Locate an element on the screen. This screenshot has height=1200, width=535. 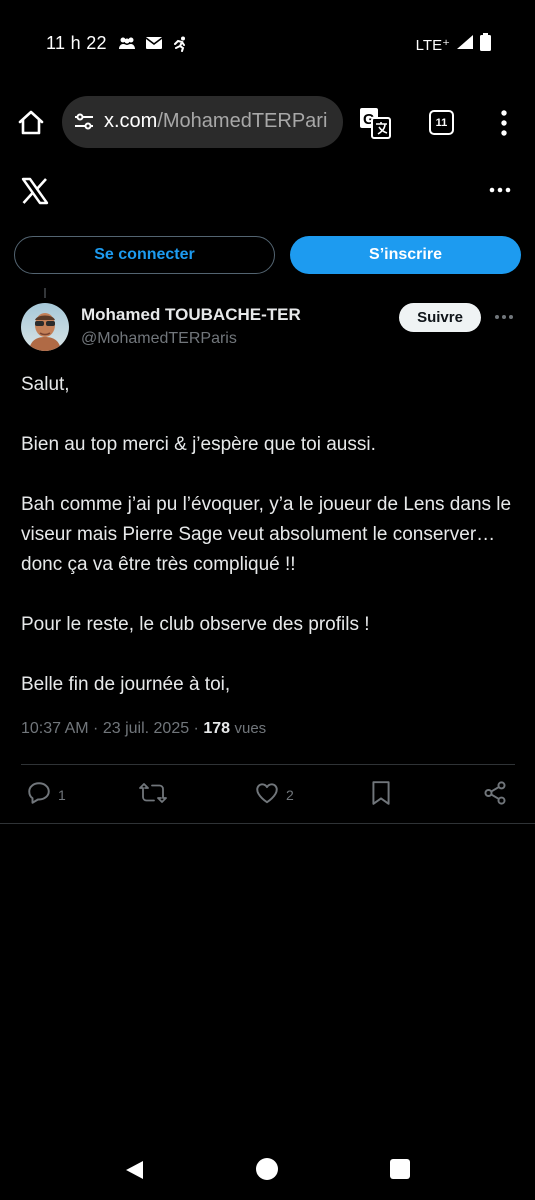
author-name: Mohamed TOUBACHE-TER is located at coordinates (191, 315).